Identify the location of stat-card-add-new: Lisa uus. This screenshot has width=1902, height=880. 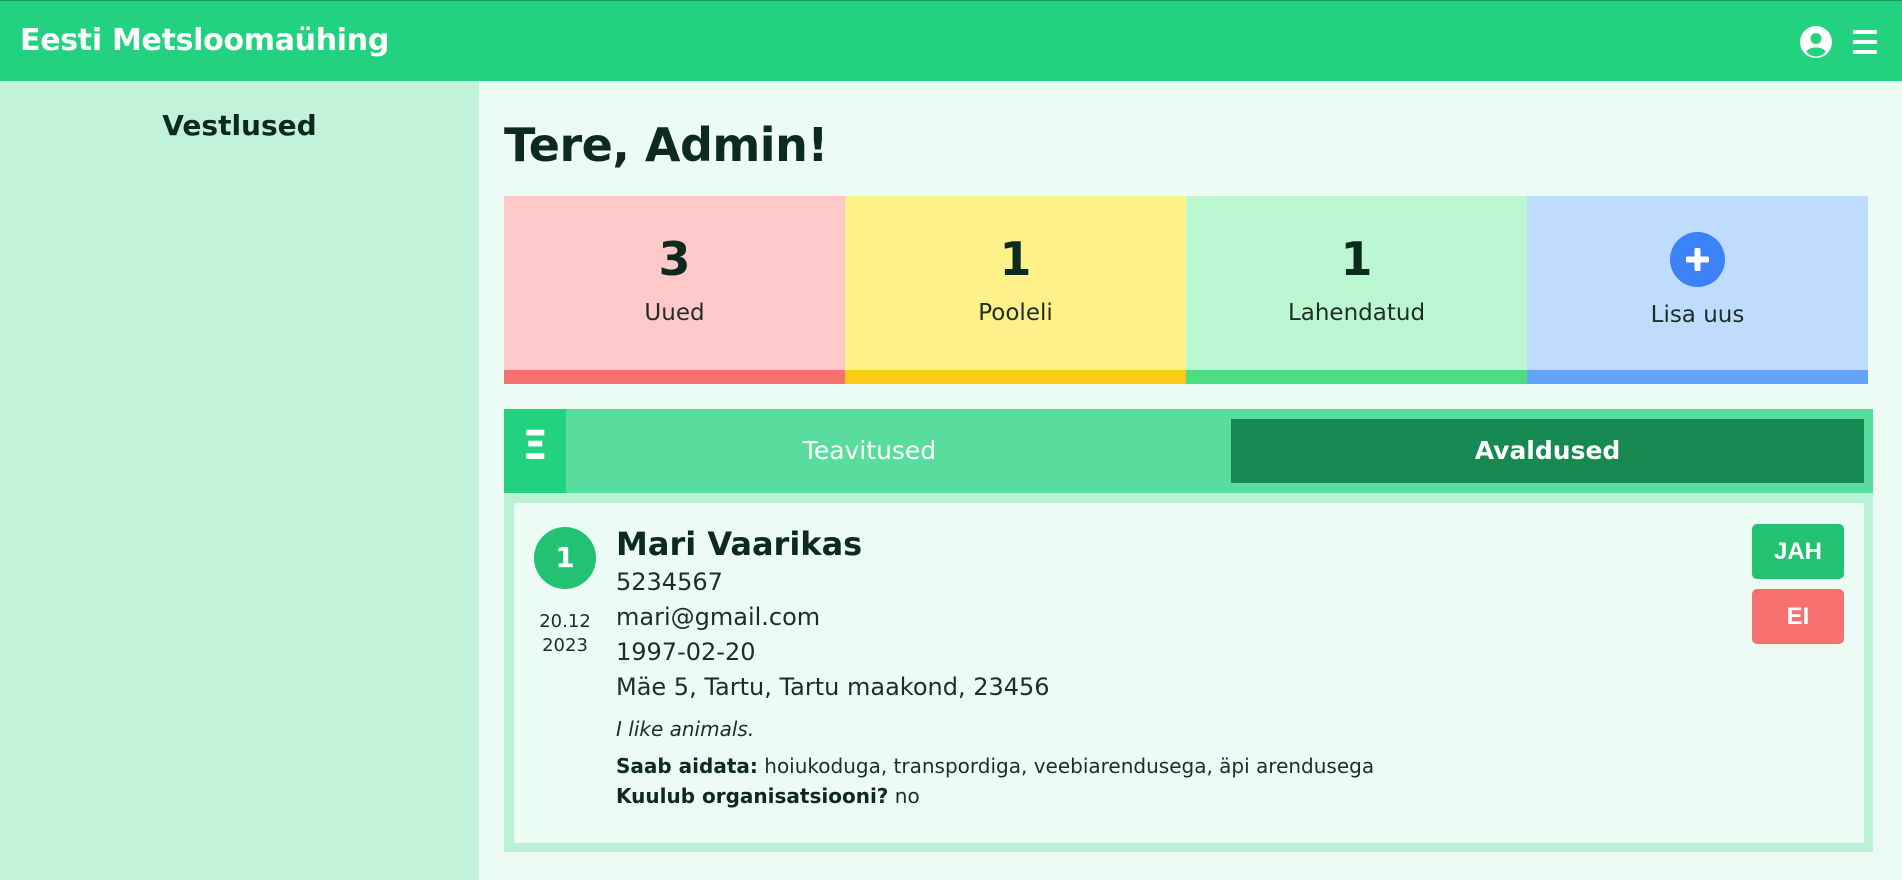
(1697, 290).